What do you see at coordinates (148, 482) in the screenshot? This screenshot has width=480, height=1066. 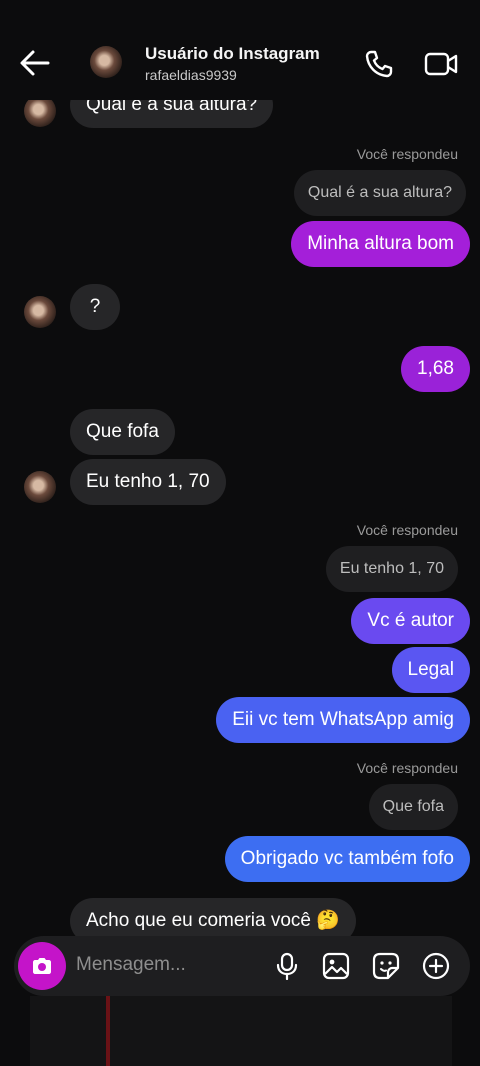 I see `received-message: Eu tenho 1, 70` at bounding box center [148, 482].